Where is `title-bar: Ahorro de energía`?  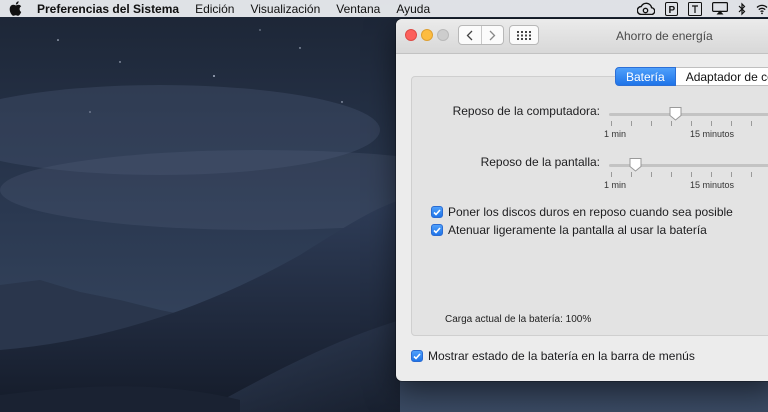
title-bar: Ahorro de energía is located at coordinates (582, 36).